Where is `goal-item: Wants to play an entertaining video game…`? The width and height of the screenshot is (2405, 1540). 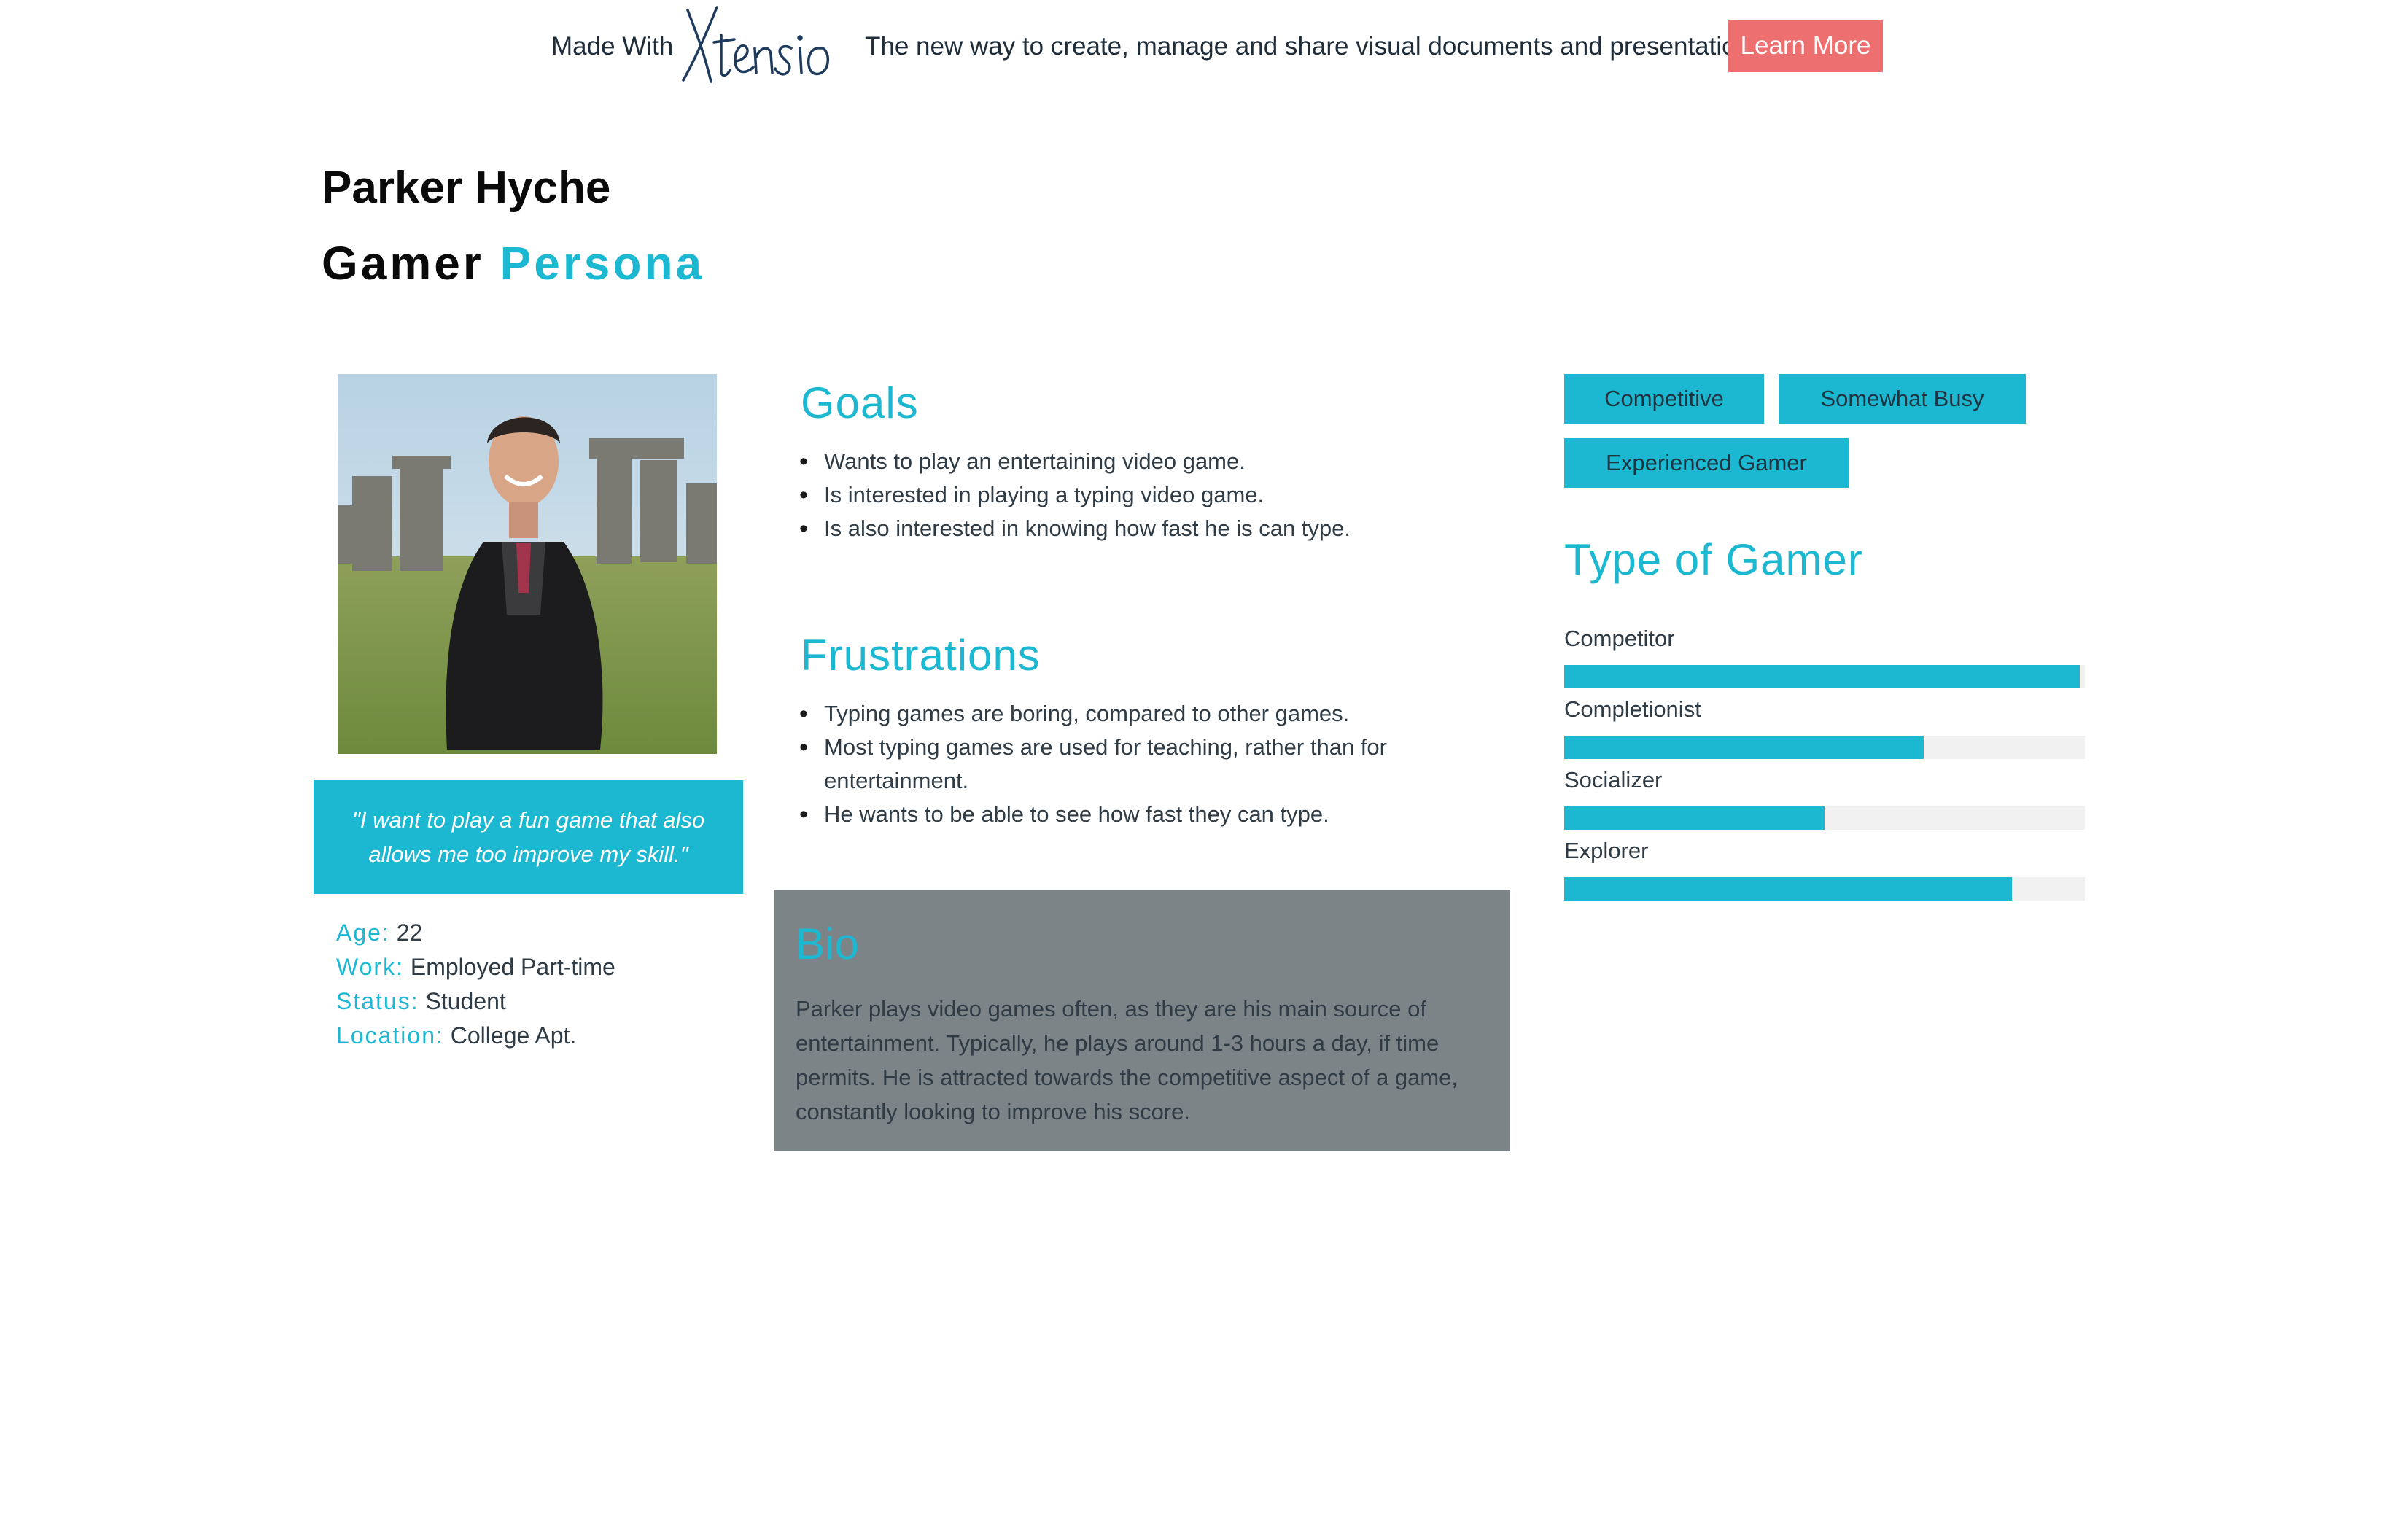
goal-item: Wants to play an entertaining video game… is located at coordinates (1127, 461).